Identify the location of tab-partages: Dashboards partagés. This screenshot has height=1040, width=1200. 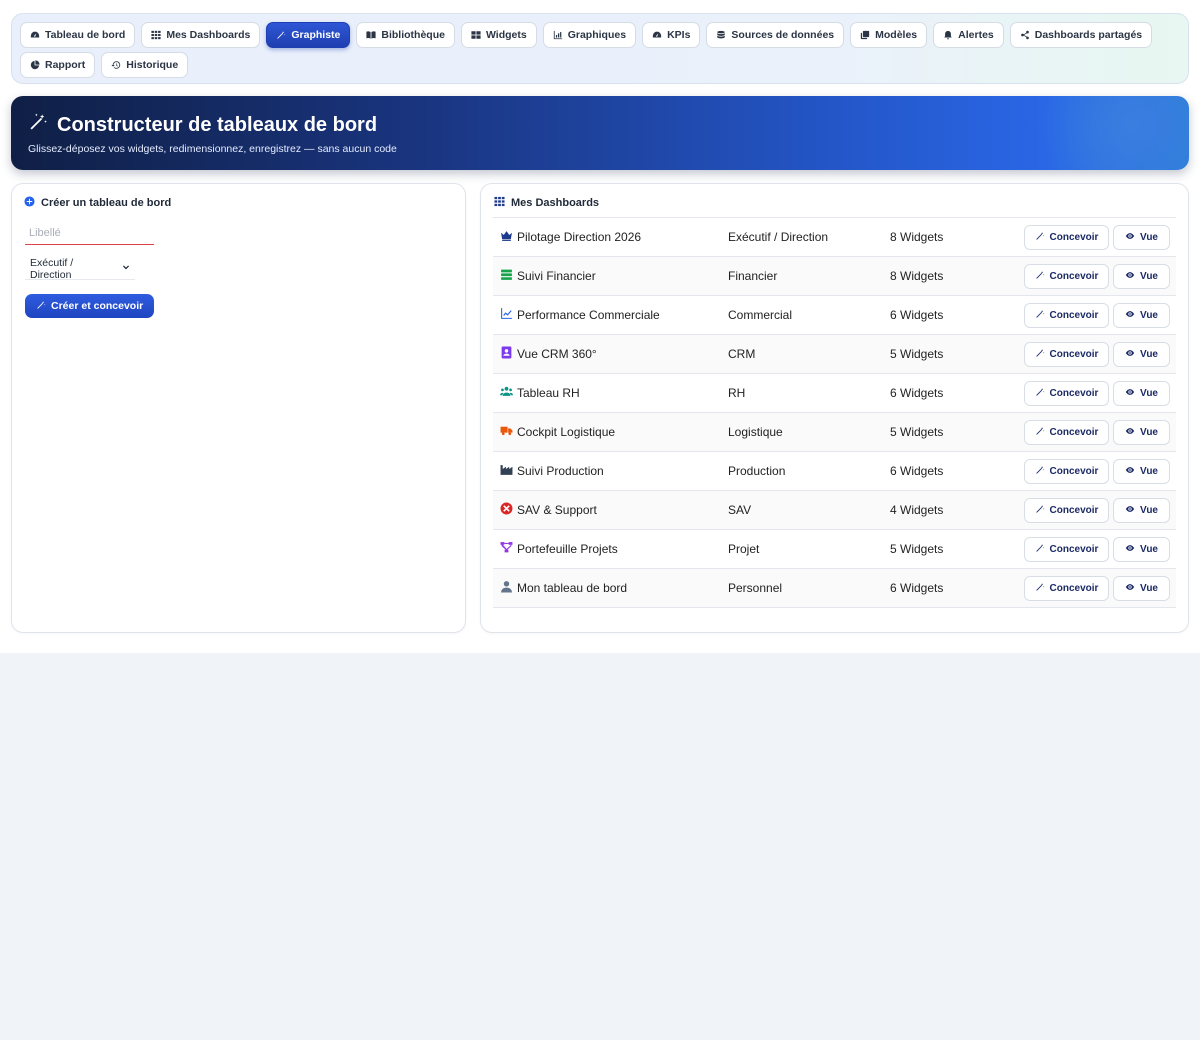
(1081, 35).